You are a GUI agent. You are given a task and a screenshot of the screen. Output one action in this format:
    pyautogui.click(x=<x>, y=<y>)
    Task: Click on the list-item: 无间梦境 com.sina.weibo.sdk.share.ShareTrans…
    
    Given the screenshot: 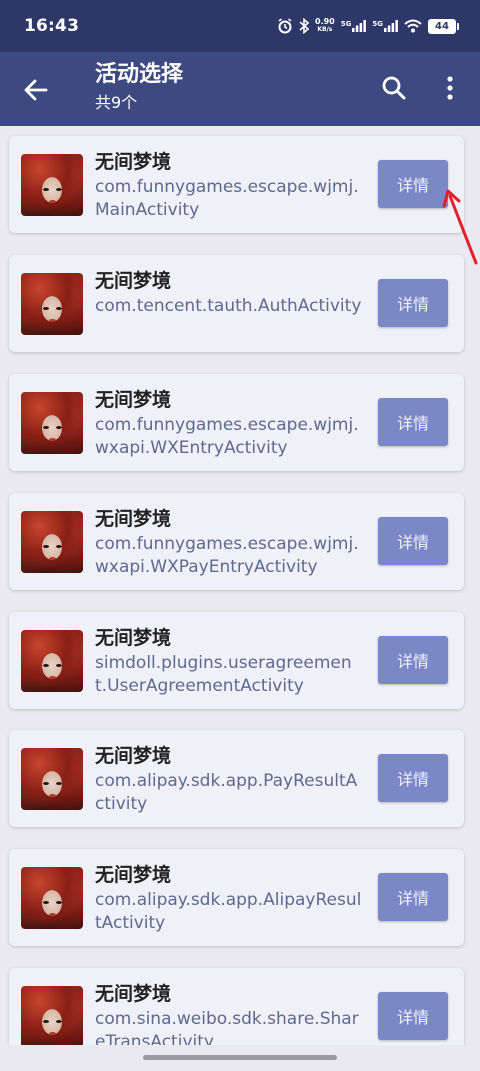 What is the action you would take?
    pyautogui.click(x=236, y=1006)
    